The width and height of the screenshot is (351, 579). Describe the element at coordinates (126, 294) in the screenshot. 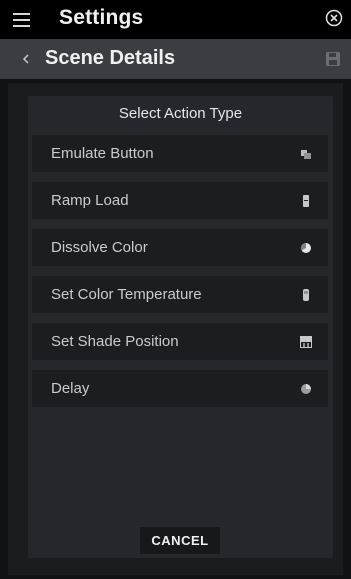

I see `option-label: Set Color Temperature` at that location.